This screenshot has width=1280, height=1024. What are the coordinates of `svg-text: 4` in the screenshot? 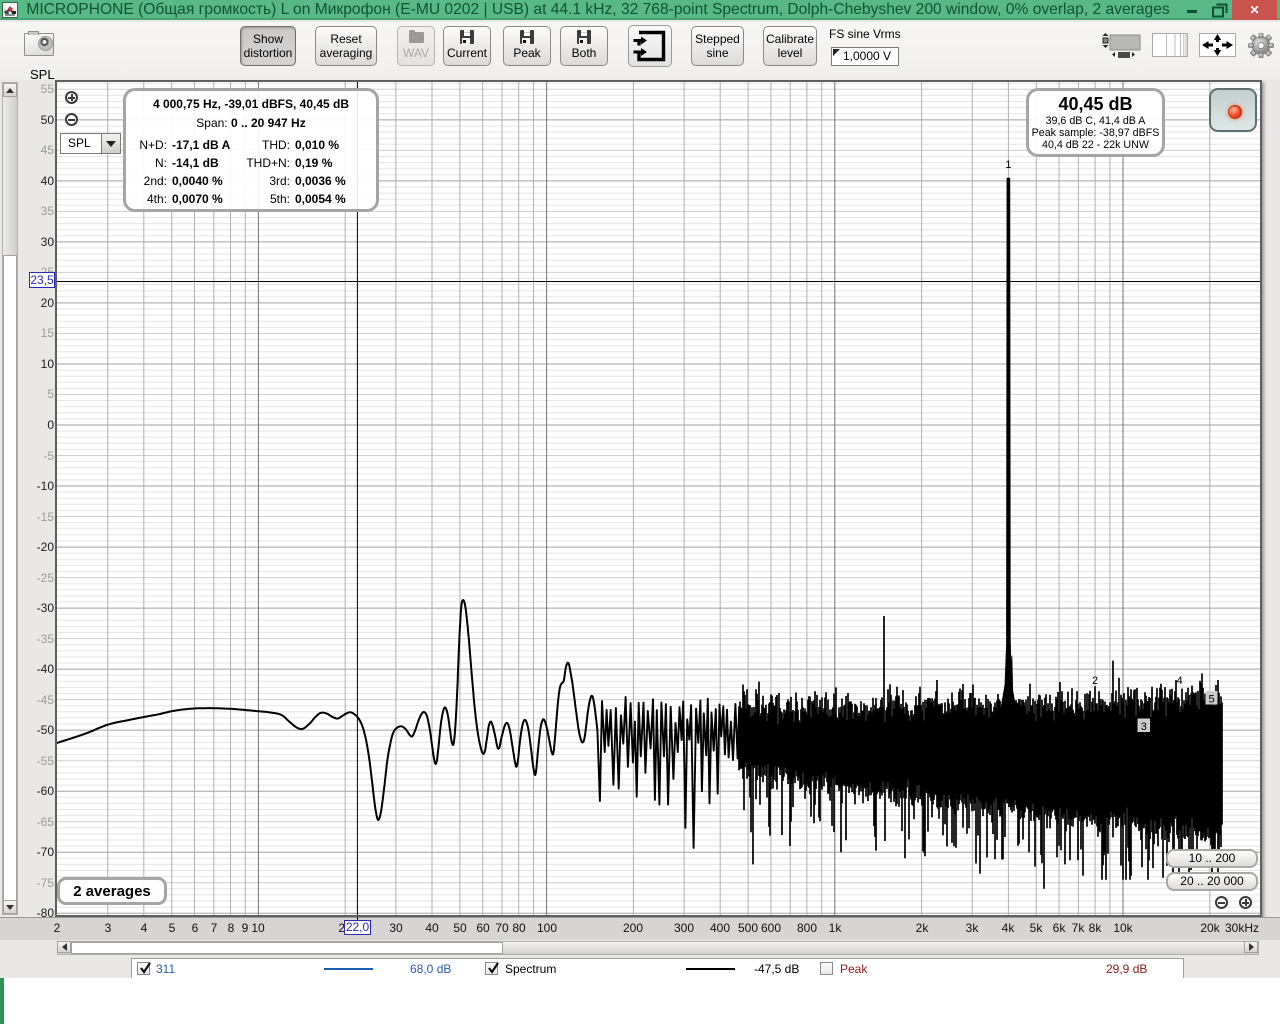 It's located at (1179, 681).